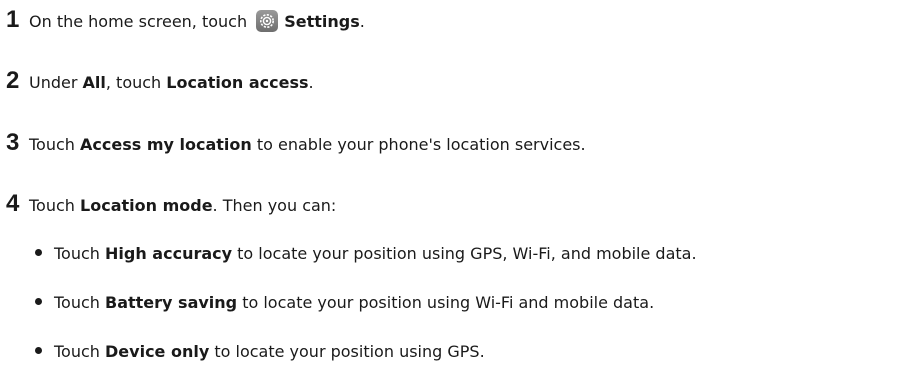 The width and height of the screenshot is (907, 376). I want to click on step-4: 4 Touch Location mode. Then you can:, so click(171, 204).